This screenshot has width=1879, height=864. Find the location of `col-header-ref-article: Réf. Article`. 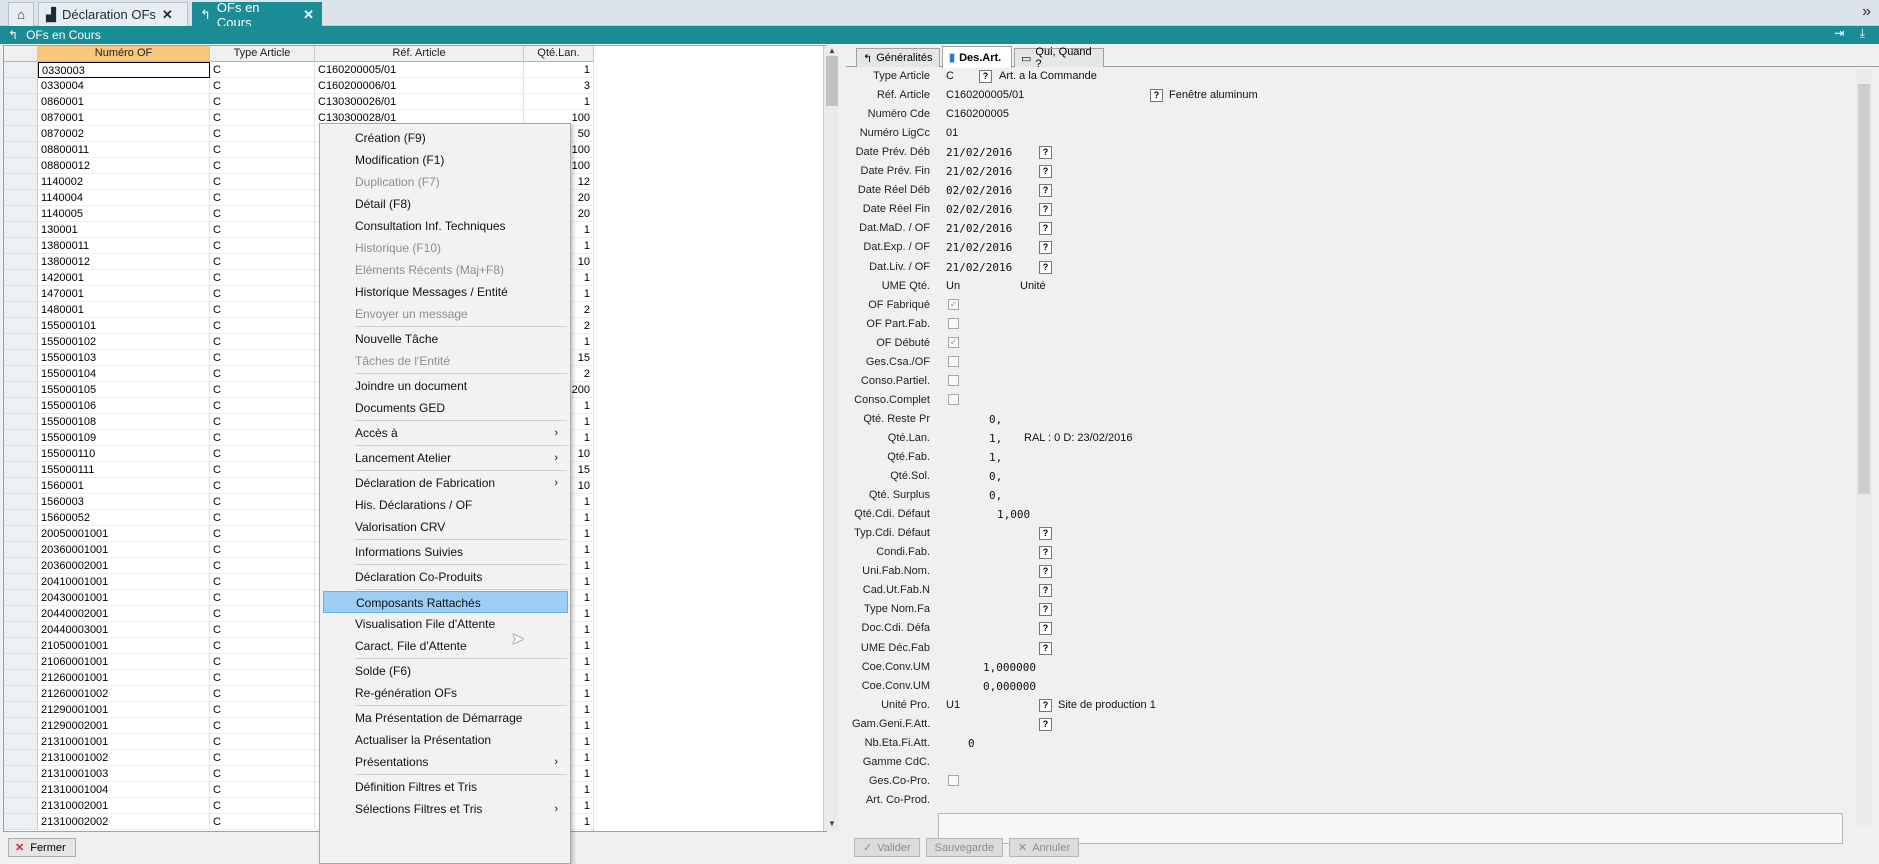

col-header-ref-article: Réf. Article is located at coordinates (419, 54).